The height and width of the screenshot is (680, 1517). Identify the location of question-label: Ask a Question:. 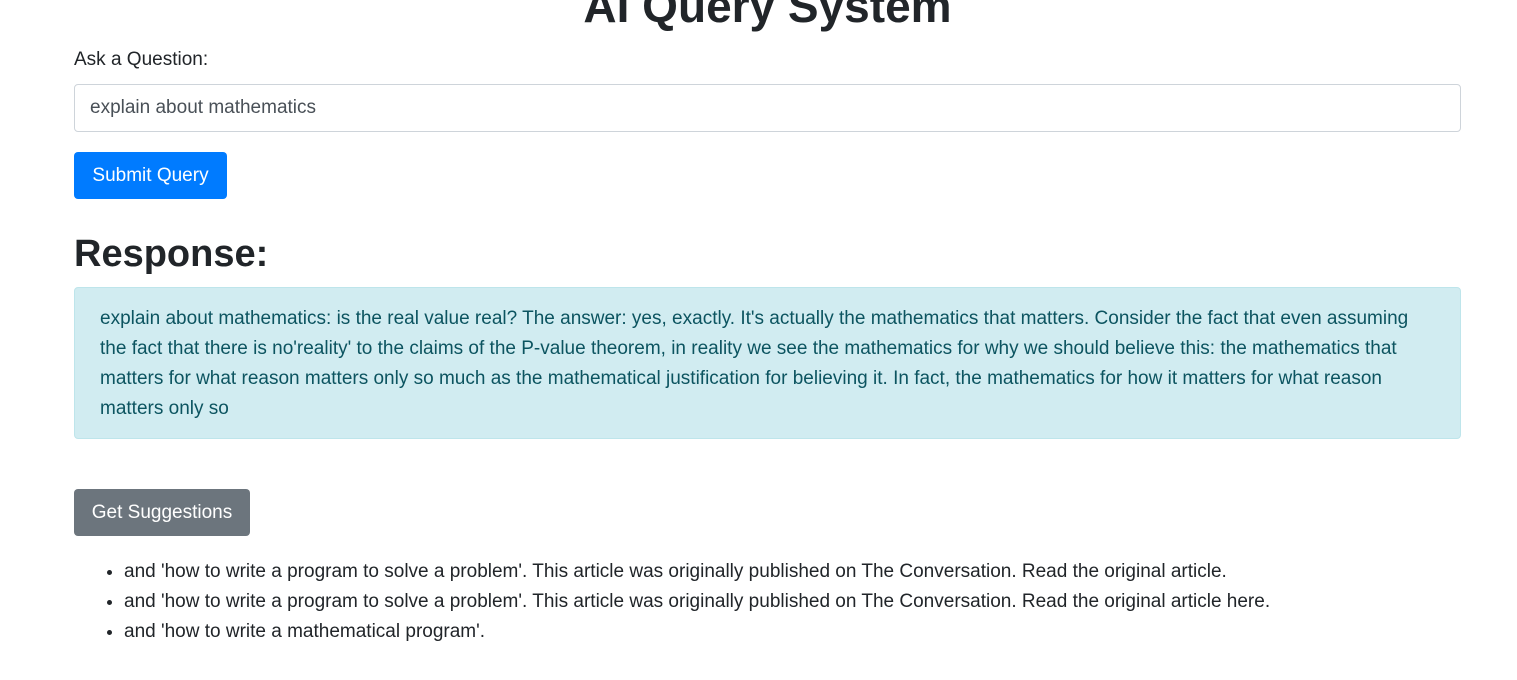
(141, 59).